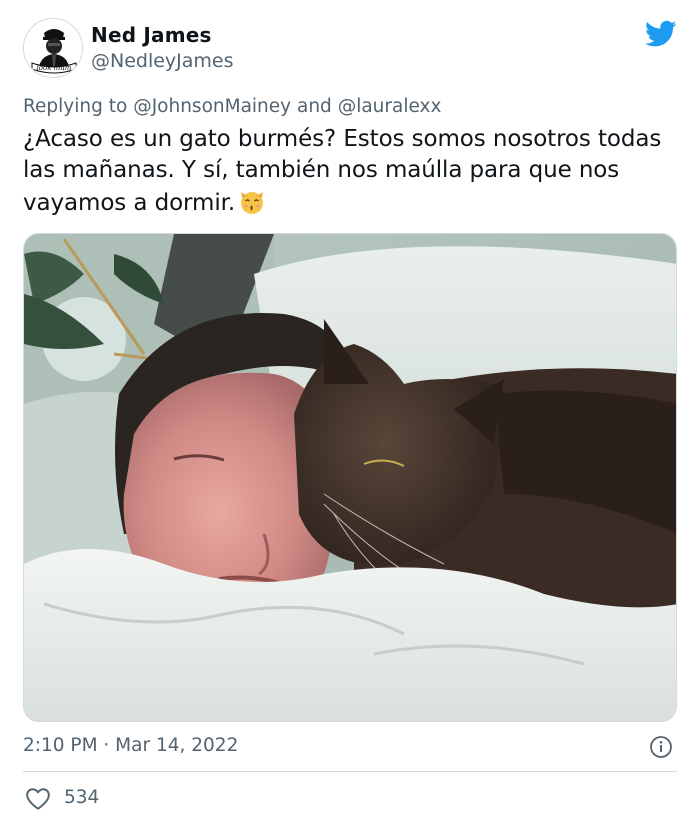 The height and width of the screenshot is (825, 700). Describe the element at coordinates (130, 745) in the screenshot. I see `tweet-timestamp: 2:10 PM · Mar 14, 2022` at that location.